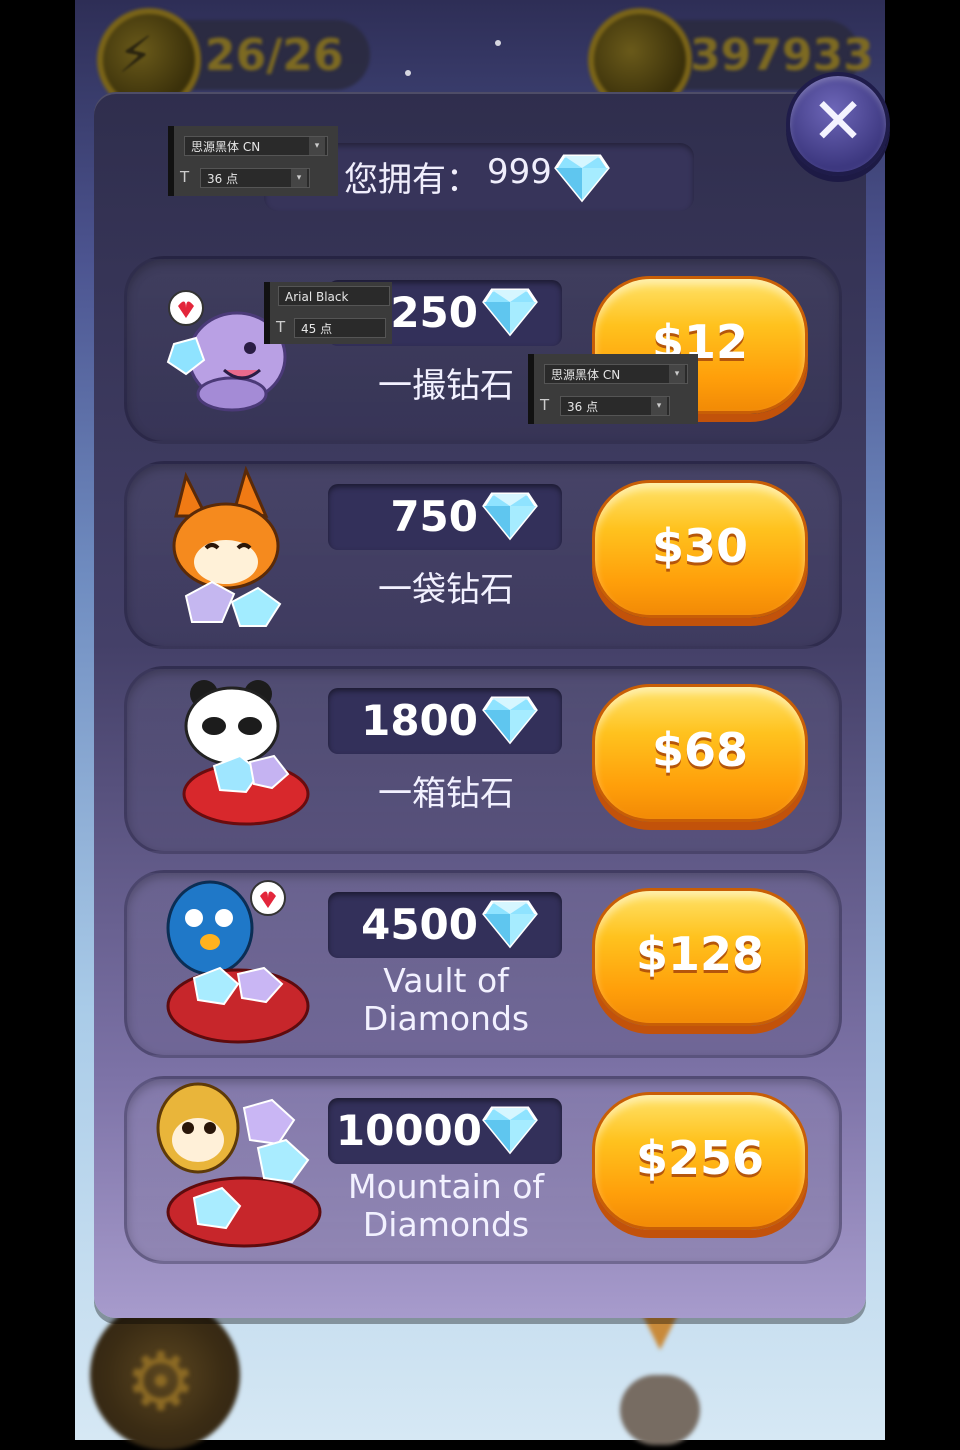 The height and width of the screenshot is (1450, 960). What do you see at coordinates (700, 954) in the screenshot?
I see `price-label: $128` at bounding box center [700, 954].